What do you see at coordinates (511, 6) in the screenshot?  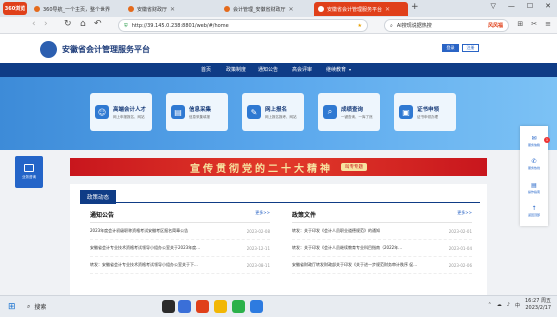 I see `minimize-button: —` at bounding box center [511, 6].